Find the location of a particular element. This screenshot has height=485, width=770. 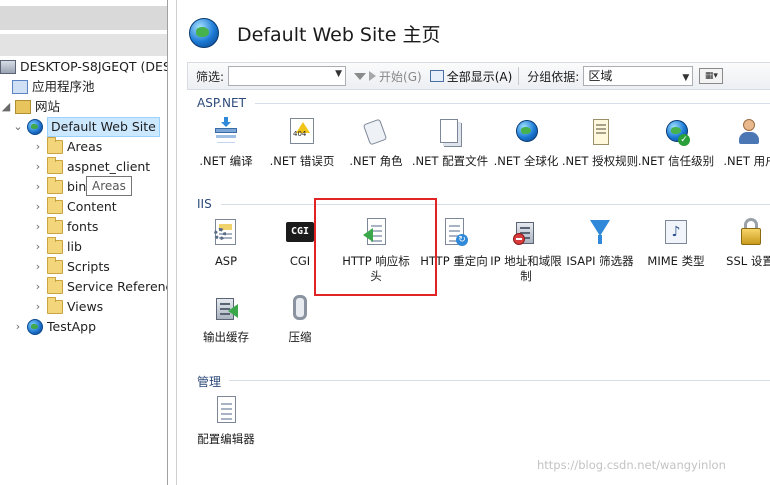

feature-net-trust-levels: ✓ .NET 信任级别 is located at coordinates (676, 142).